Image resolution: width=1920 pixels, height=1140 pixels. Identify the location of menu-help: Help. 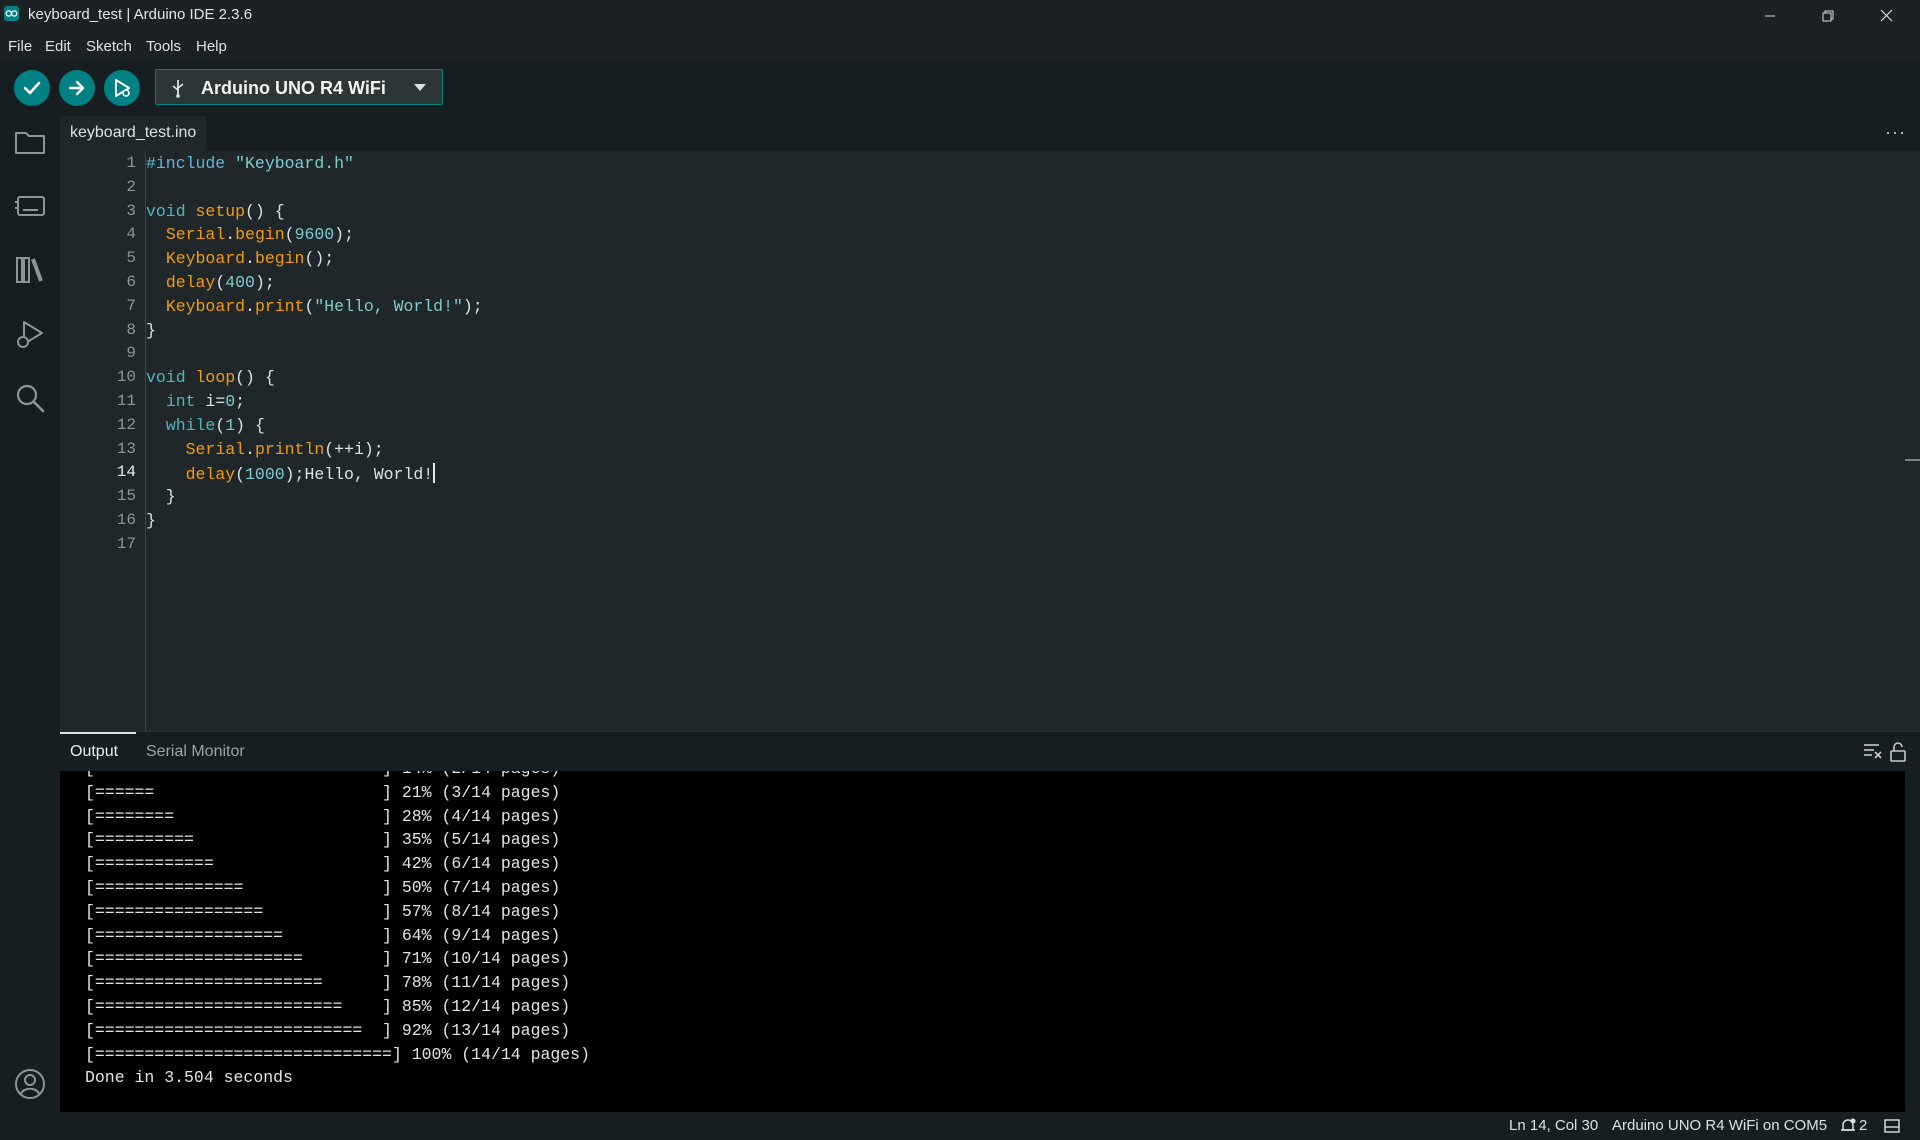
(211, 46).